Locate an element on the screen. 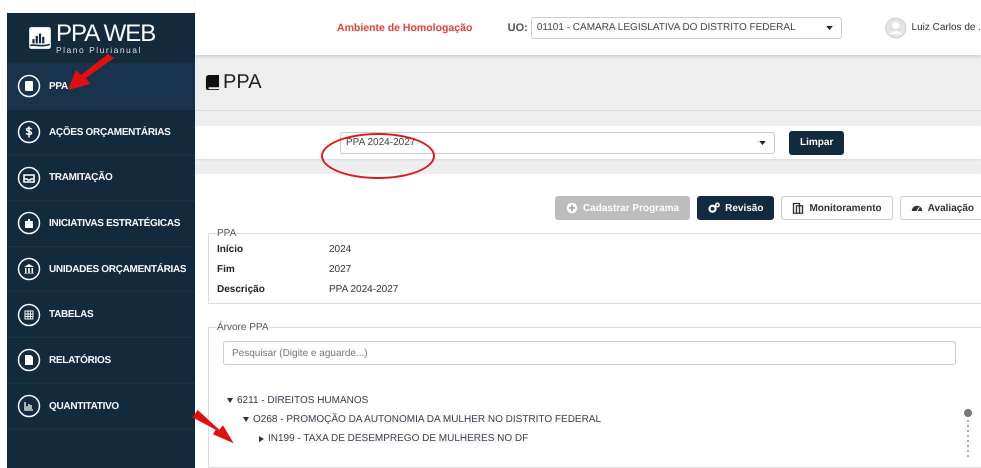 Image resolution: width=981 pixels, height=468 pixels. section-legend: PPA is located at coordinates (226, 233).